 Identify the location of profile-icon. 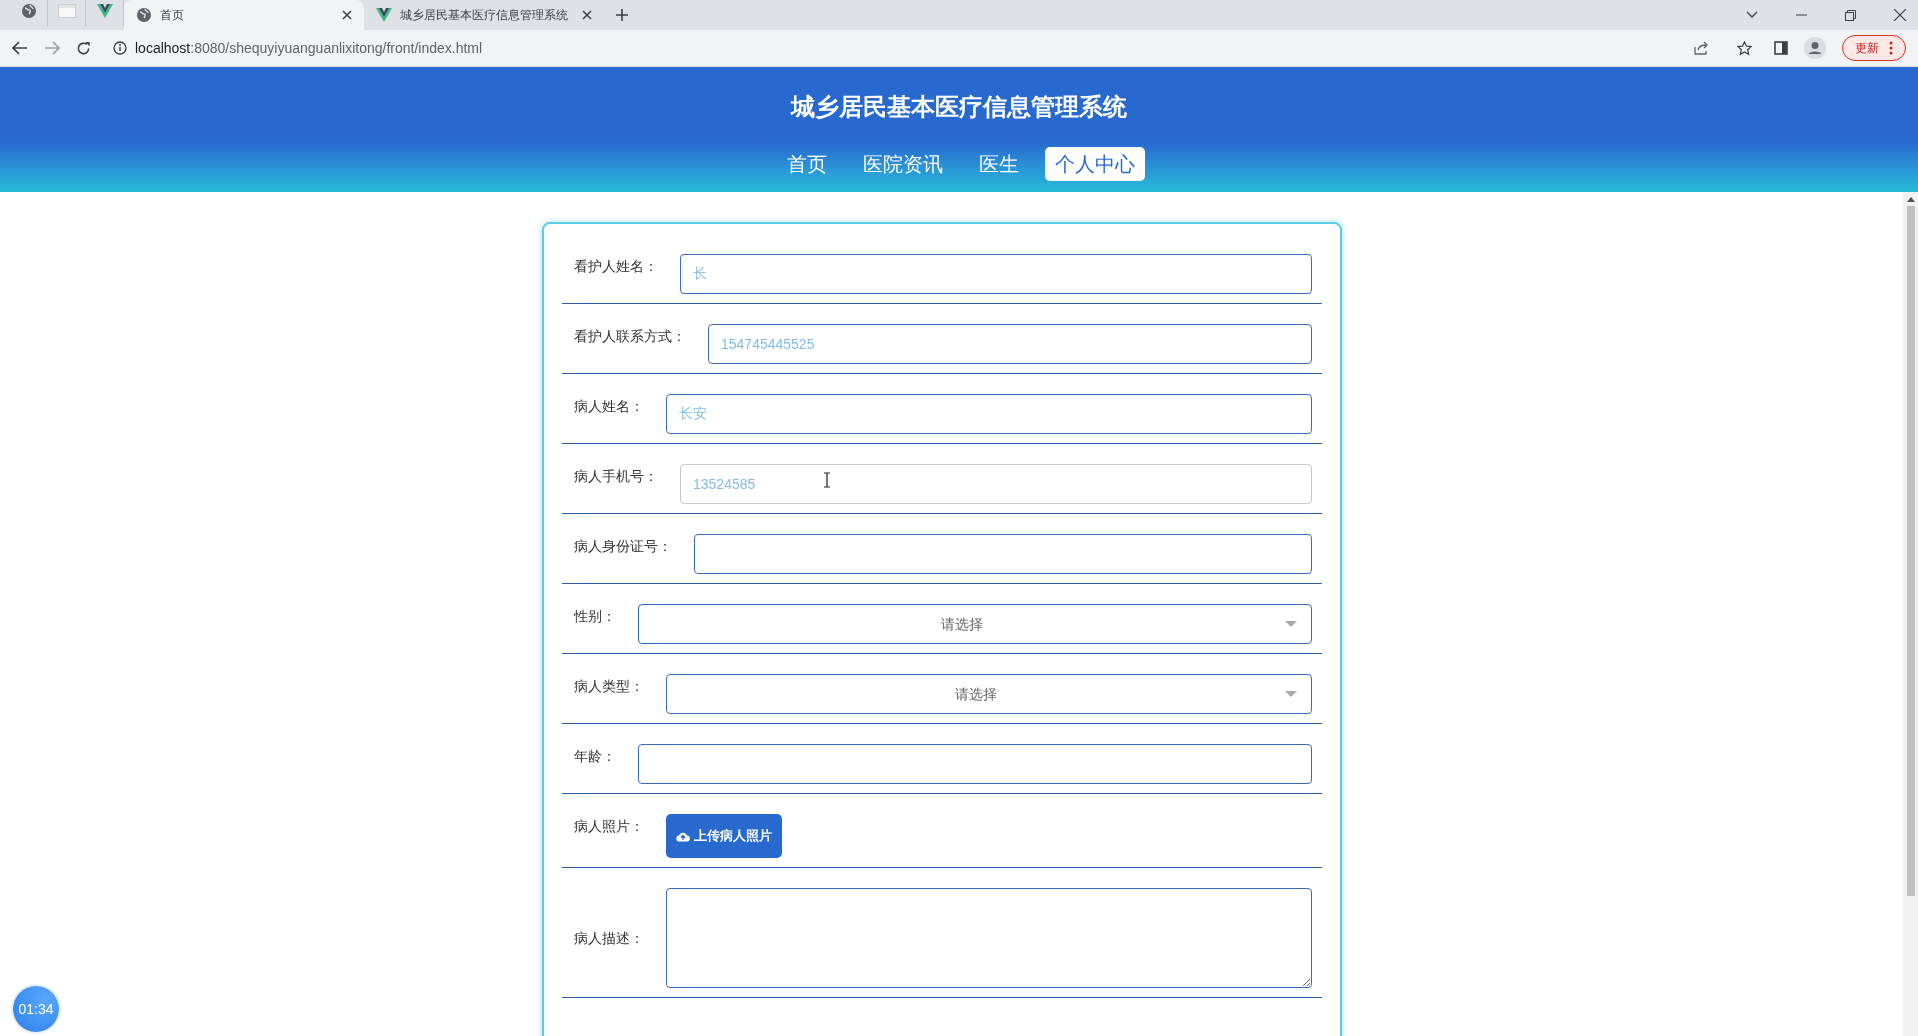
(1815, 48).